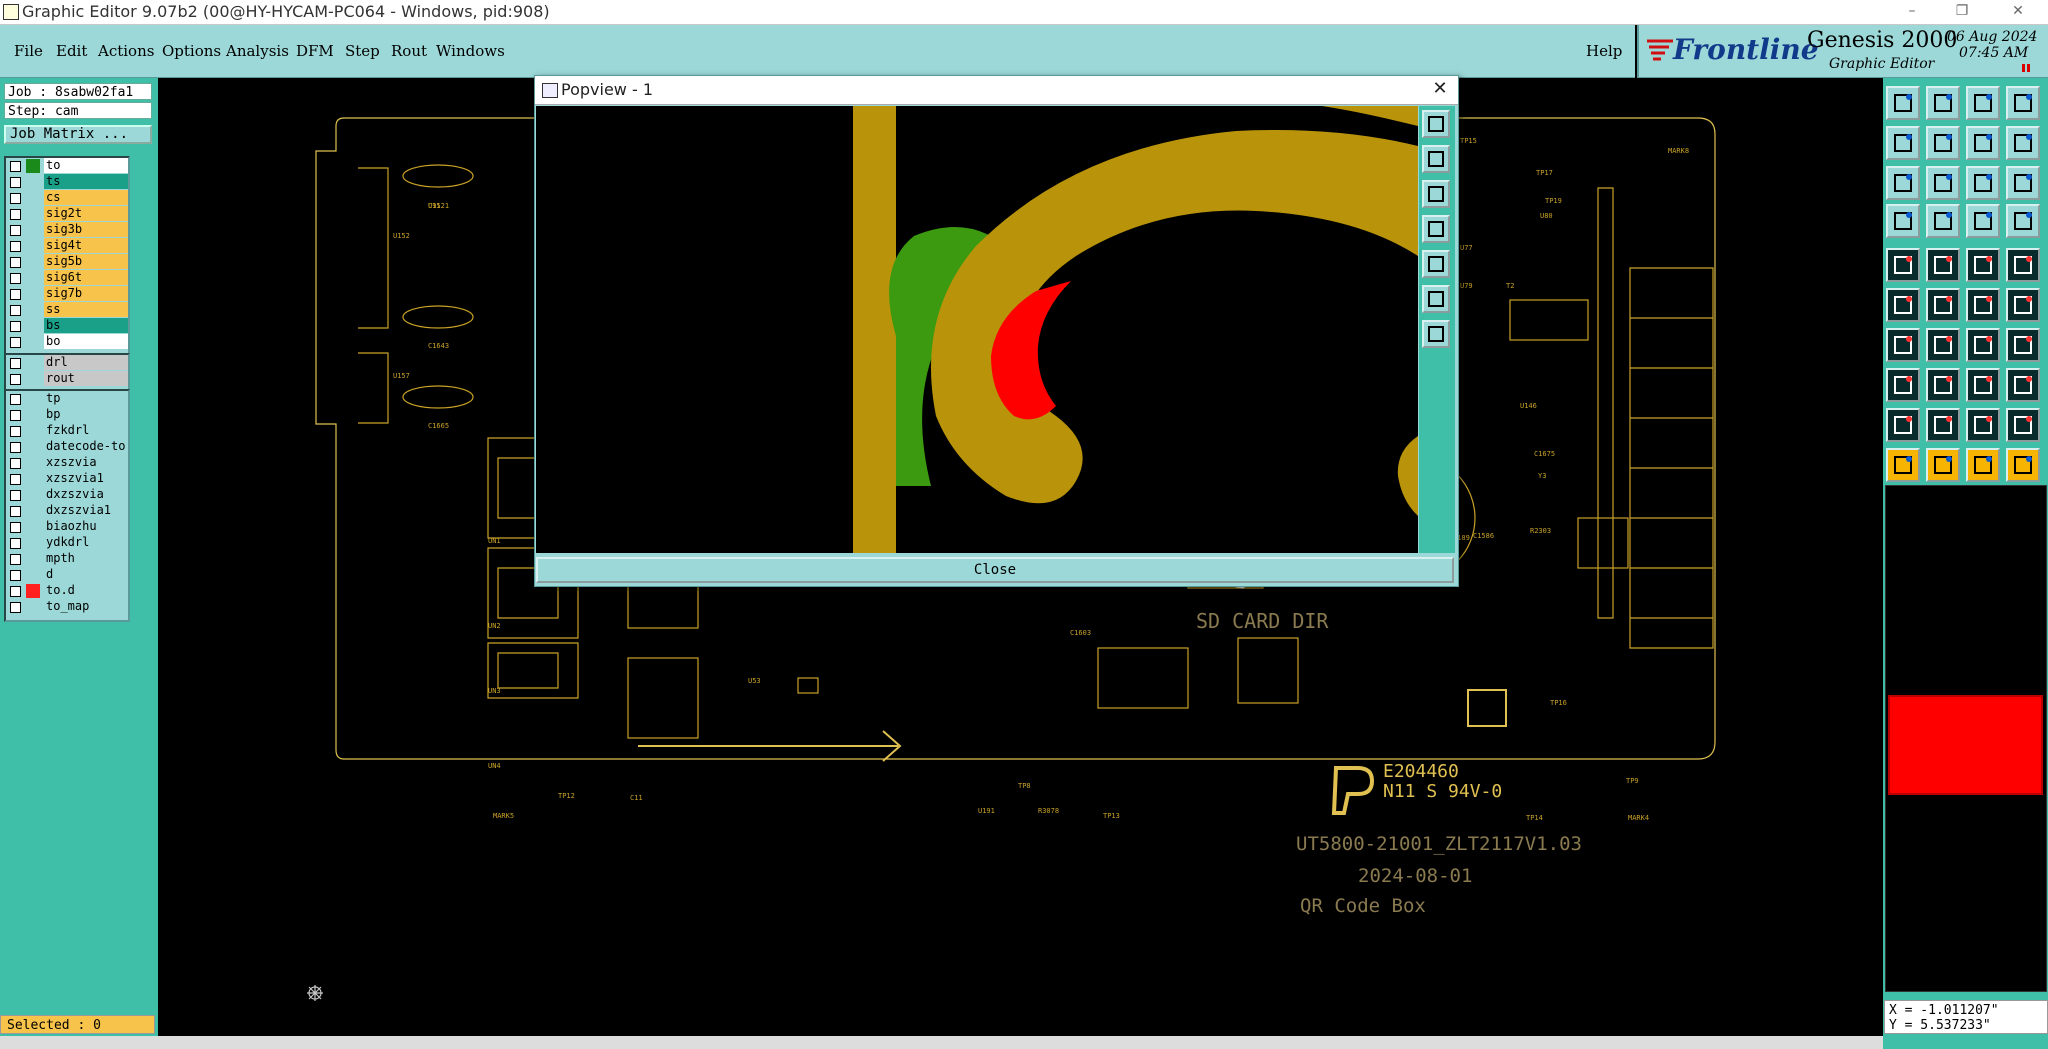 This screenshot has height=1049, width=2048. I want to click on copy-icon, so click(2023, 305).